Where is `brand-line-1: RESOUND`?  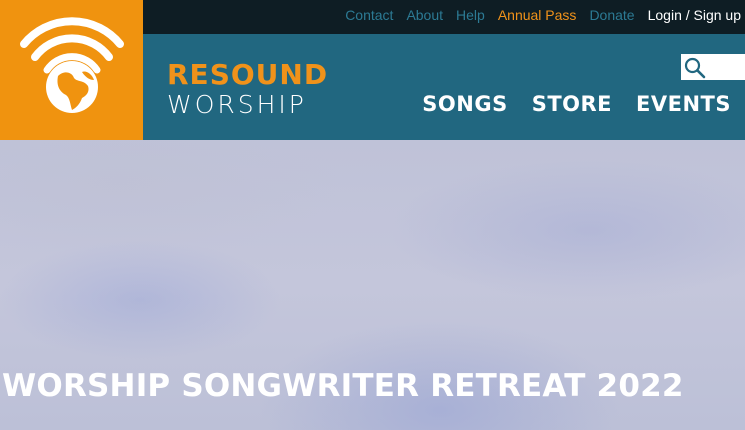 brand-line-1: RESOUND is located at coordinates (248, 74).